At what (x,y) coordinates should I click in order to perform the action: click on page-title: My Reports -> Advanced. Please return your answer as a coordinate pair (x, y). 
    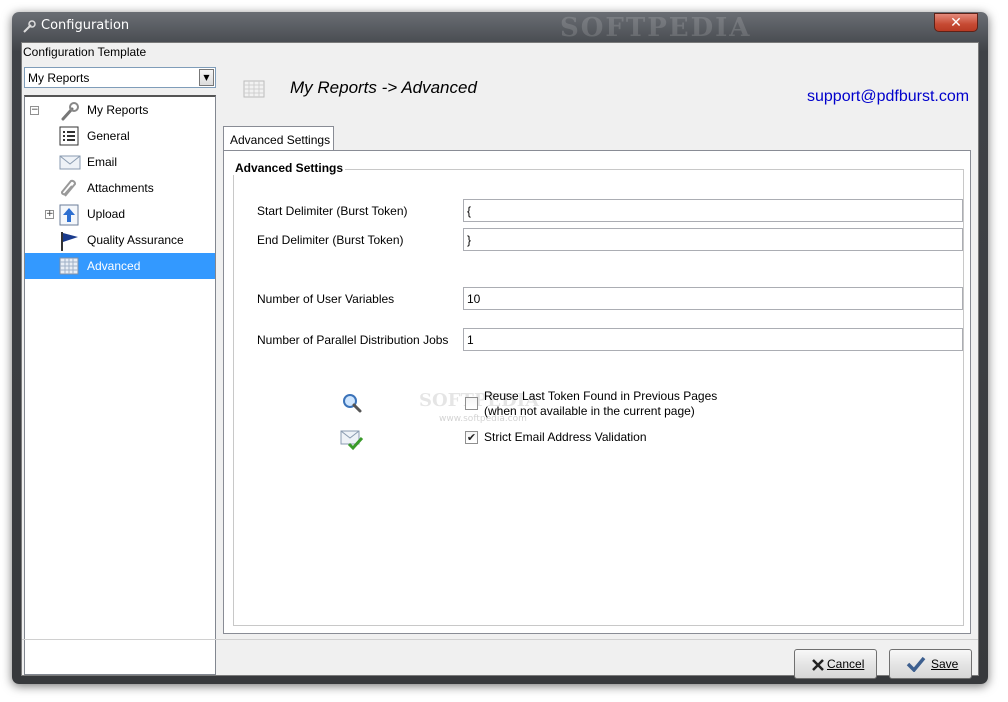
    Looking at the image, I should click on (383, 87).